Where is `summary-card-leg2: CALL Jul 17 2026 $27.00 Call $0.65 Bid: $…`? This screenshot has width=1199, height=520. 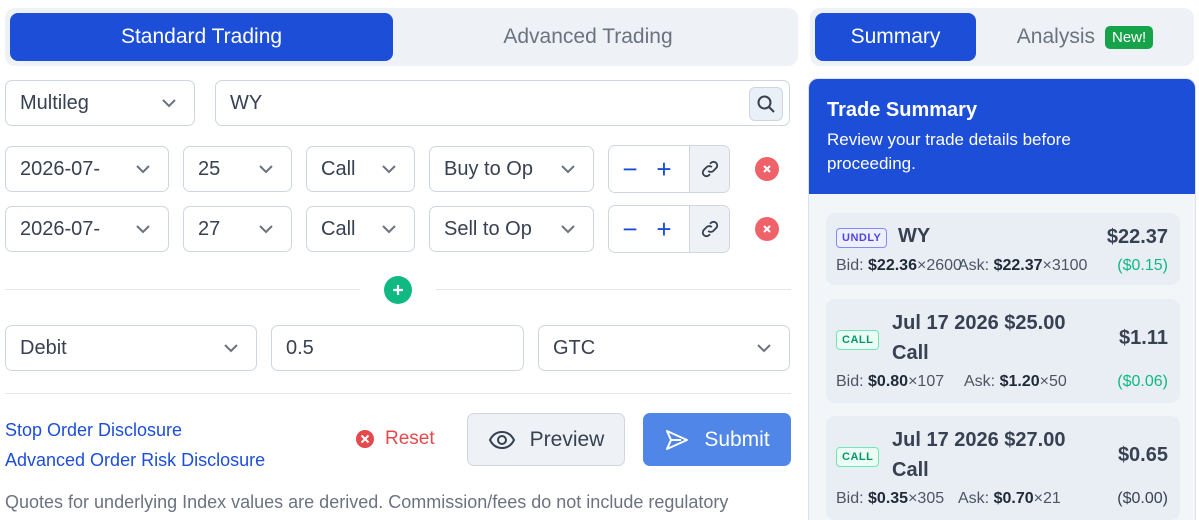
summary-card-leg2: CALL Jul 17 2026 $27.00 Call $0.65 Bid: $… is located at coordinates (1003, 468).